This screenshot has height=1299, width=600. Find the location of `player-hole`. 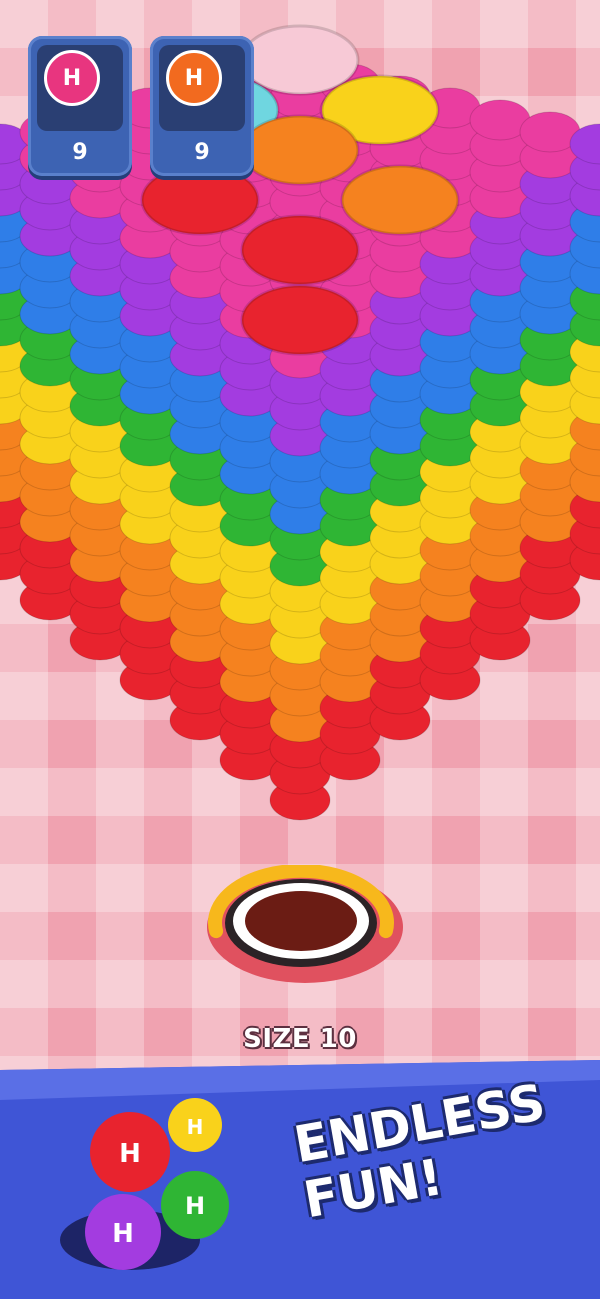

player-hole is located at coordinates (305, 925).